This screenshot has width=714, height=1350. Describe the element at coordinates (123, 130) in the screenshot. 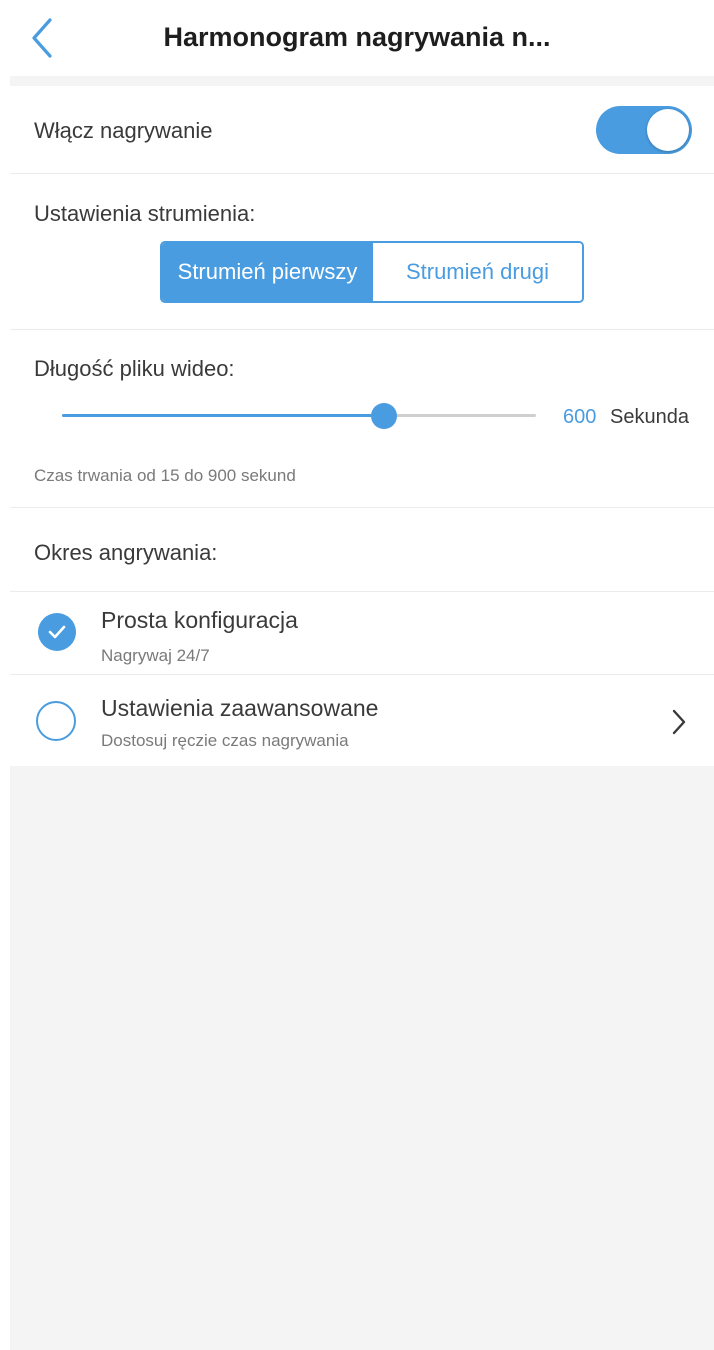

I see `enable-recording-label: Włącz nagrywanie` at that location.